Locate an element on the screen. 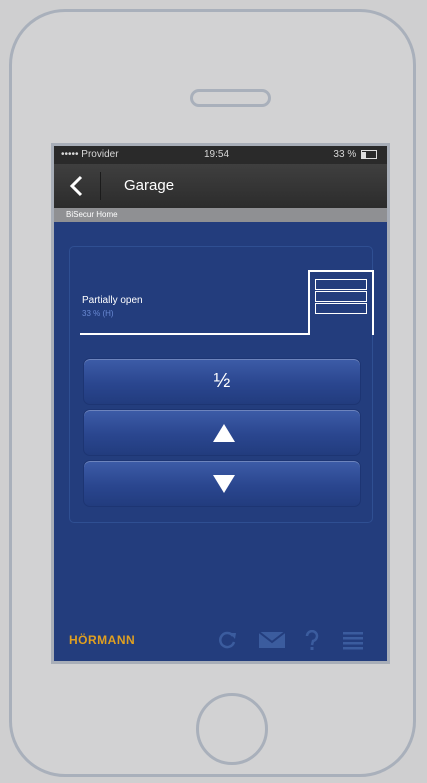  open-button is located at coordinates (222, 432).